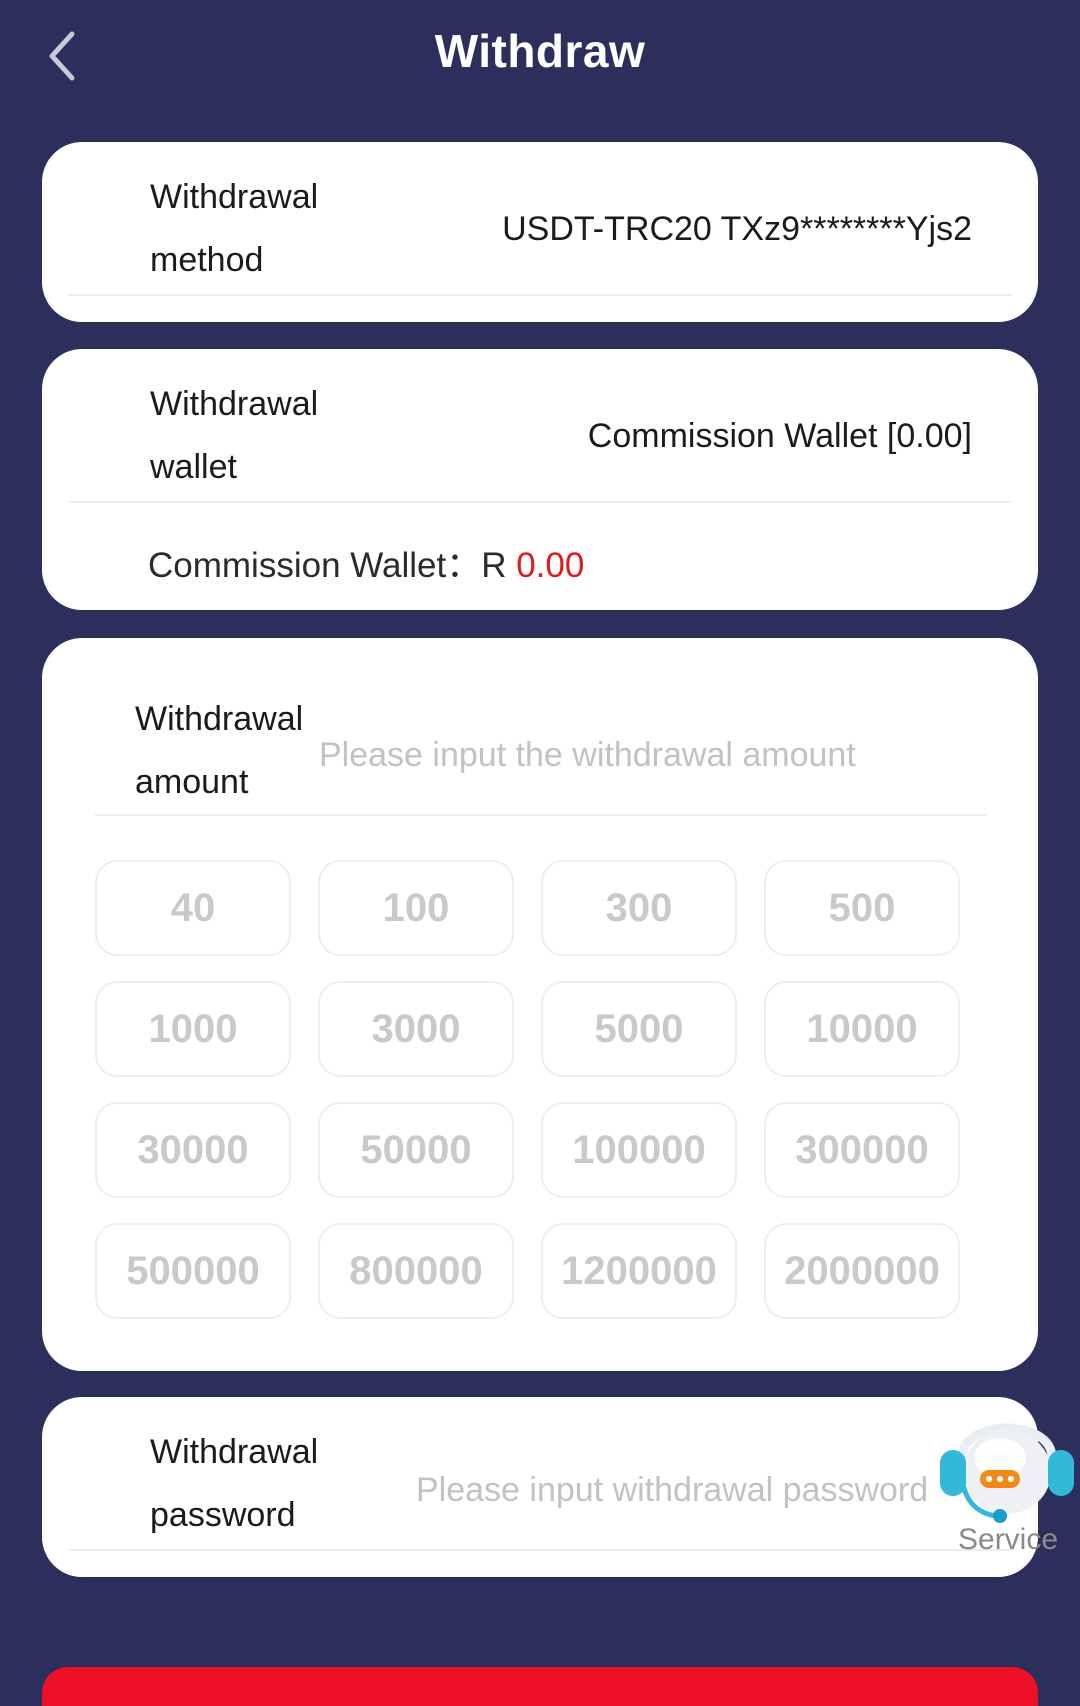 This screenshot has height=1706, width=1080. Describe the element at coordinates (639, 1150) in the screenshot. I see `amount-preset-button: 100000` at that location.